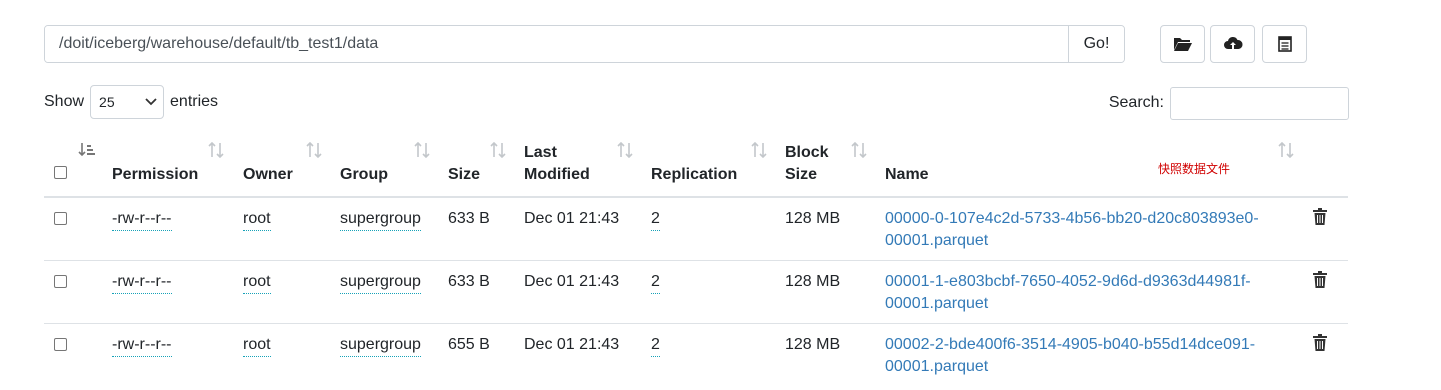 The width and height of the screenshot is (1441, 390). I want to click on path-bar: Go!, so click(584, 44).